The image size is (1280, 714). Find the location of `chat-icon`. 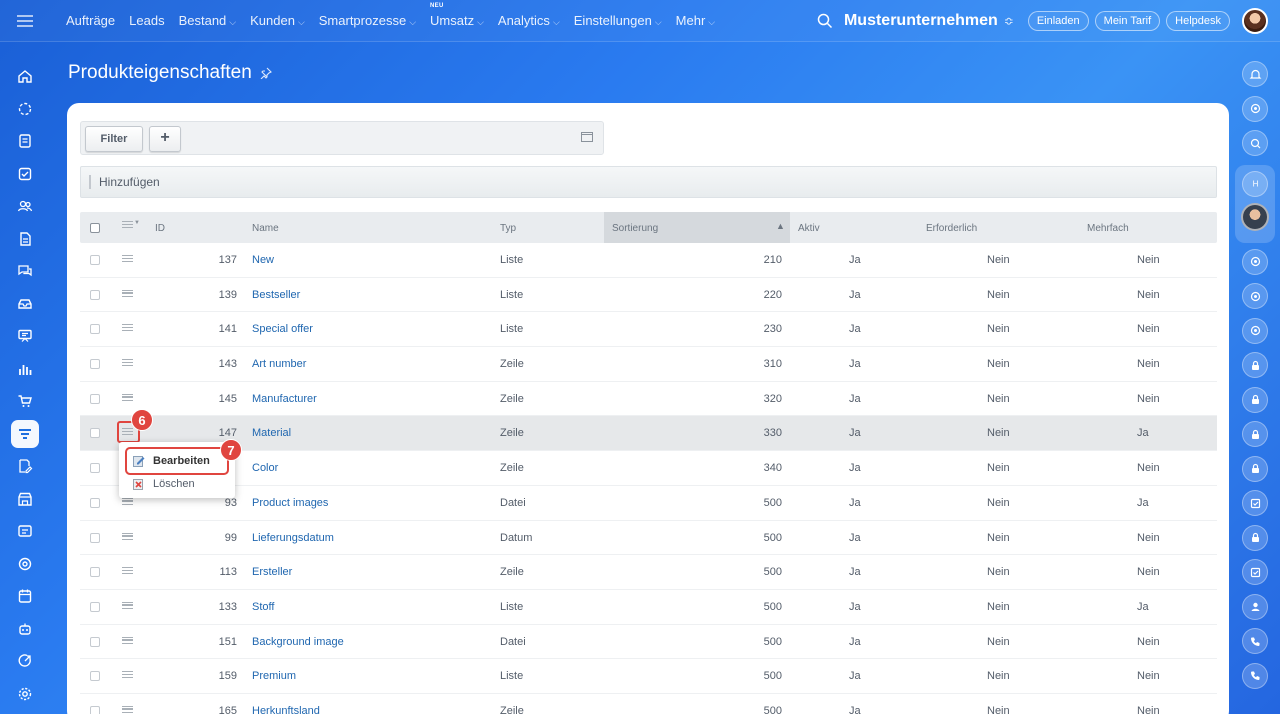

chat-icon is located at coordinates (25, 271).